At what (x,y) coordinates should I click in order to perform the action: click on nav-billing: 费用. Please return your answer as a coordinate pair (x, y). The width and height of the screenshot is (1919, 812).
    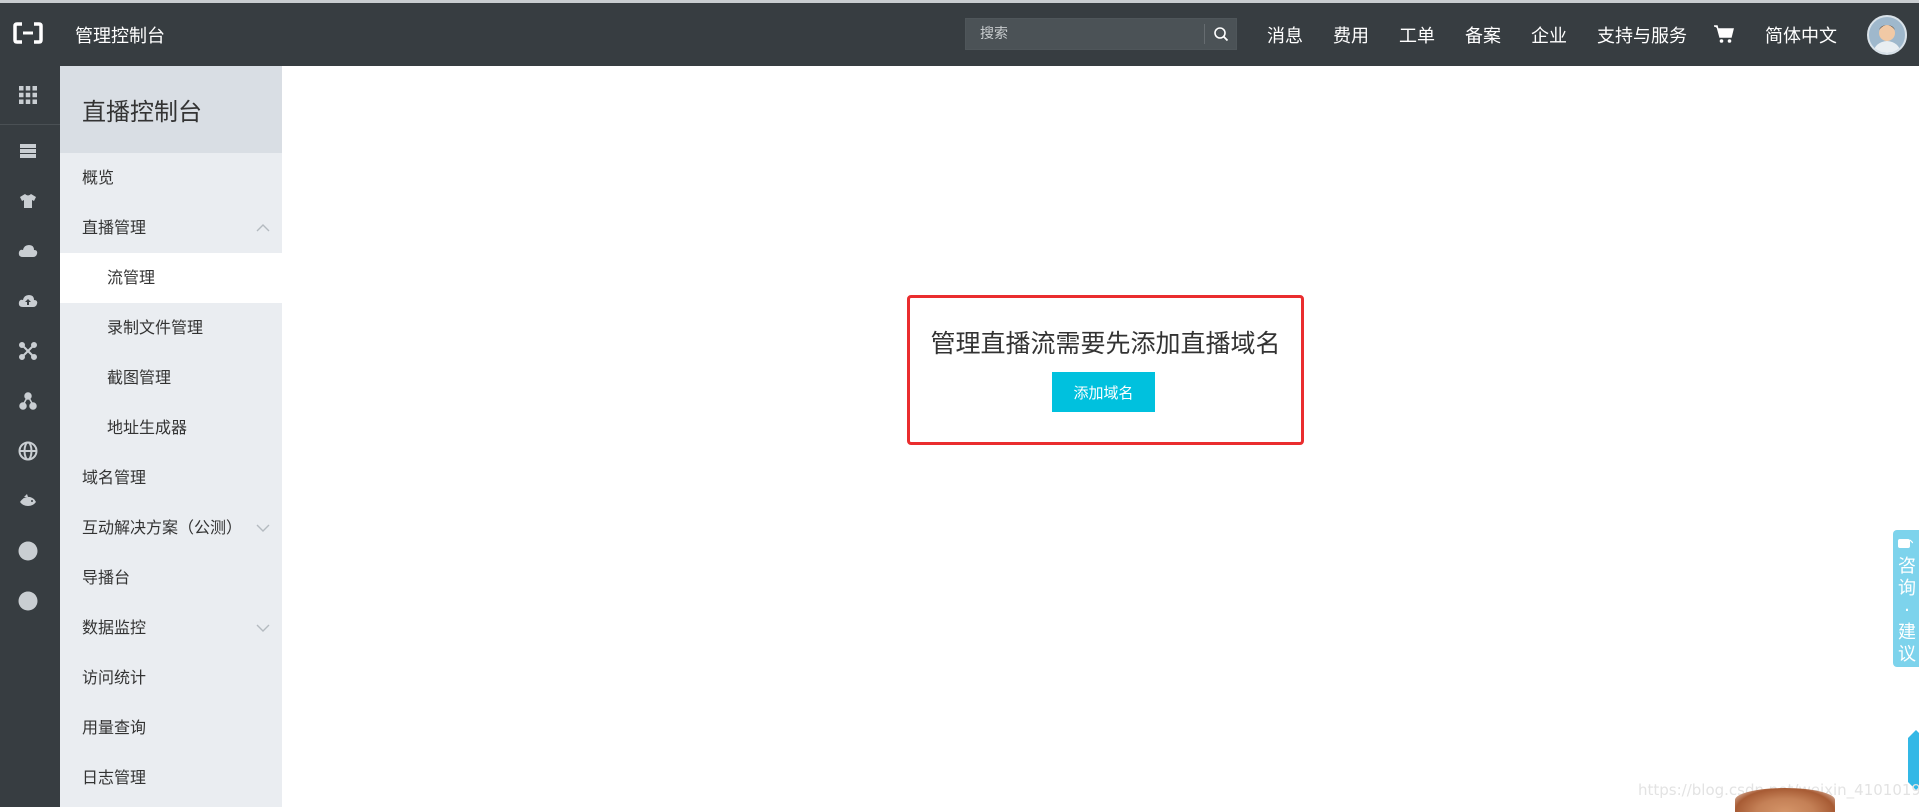
    Looking at the image, I should click on (1351, 35).